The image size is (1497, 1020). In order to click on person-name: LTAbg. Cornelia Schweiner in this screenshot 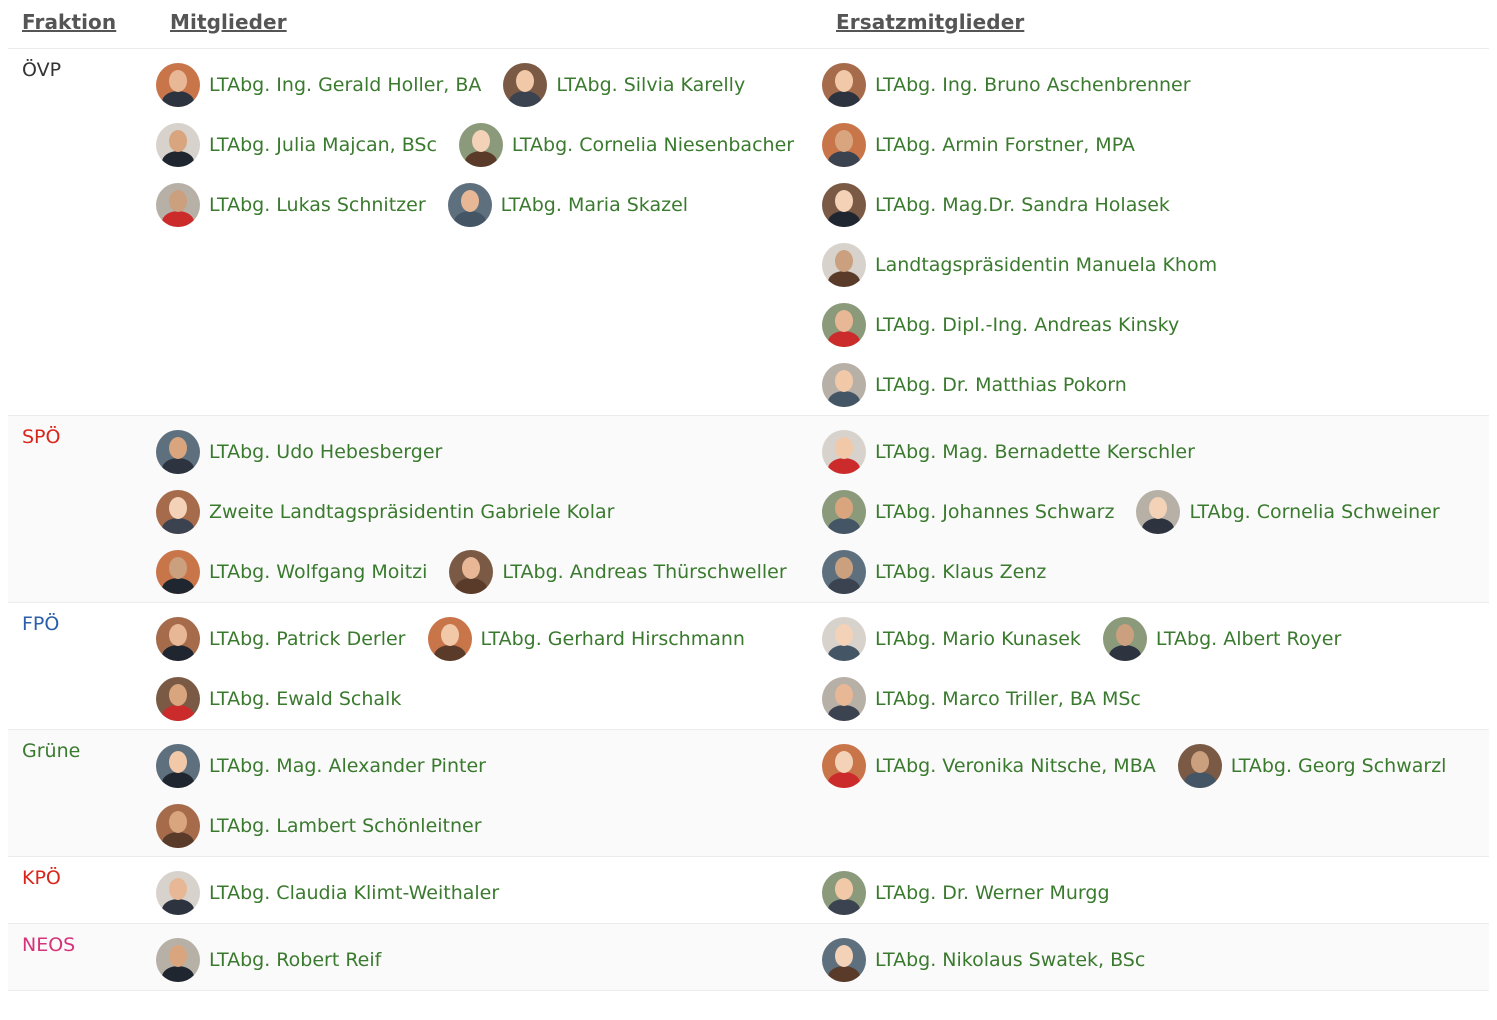, I will do `click(1314, 512)`.